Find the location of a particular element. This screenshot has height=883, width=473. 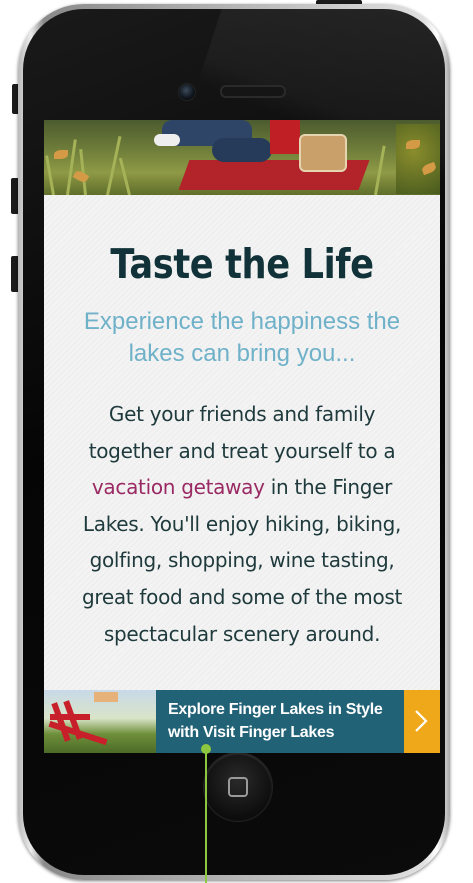

chevron-right-icon is located at coordinates (421, 721).